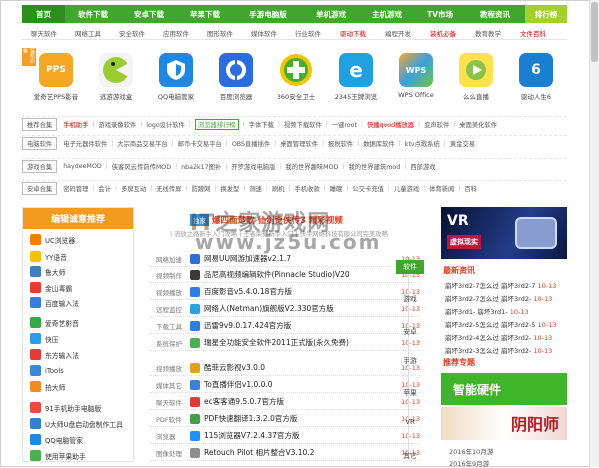  What do you see at coordinates (278, 188) in the screenshot?
I see `tag-link: 刷机` at bounding box center [278, 188].